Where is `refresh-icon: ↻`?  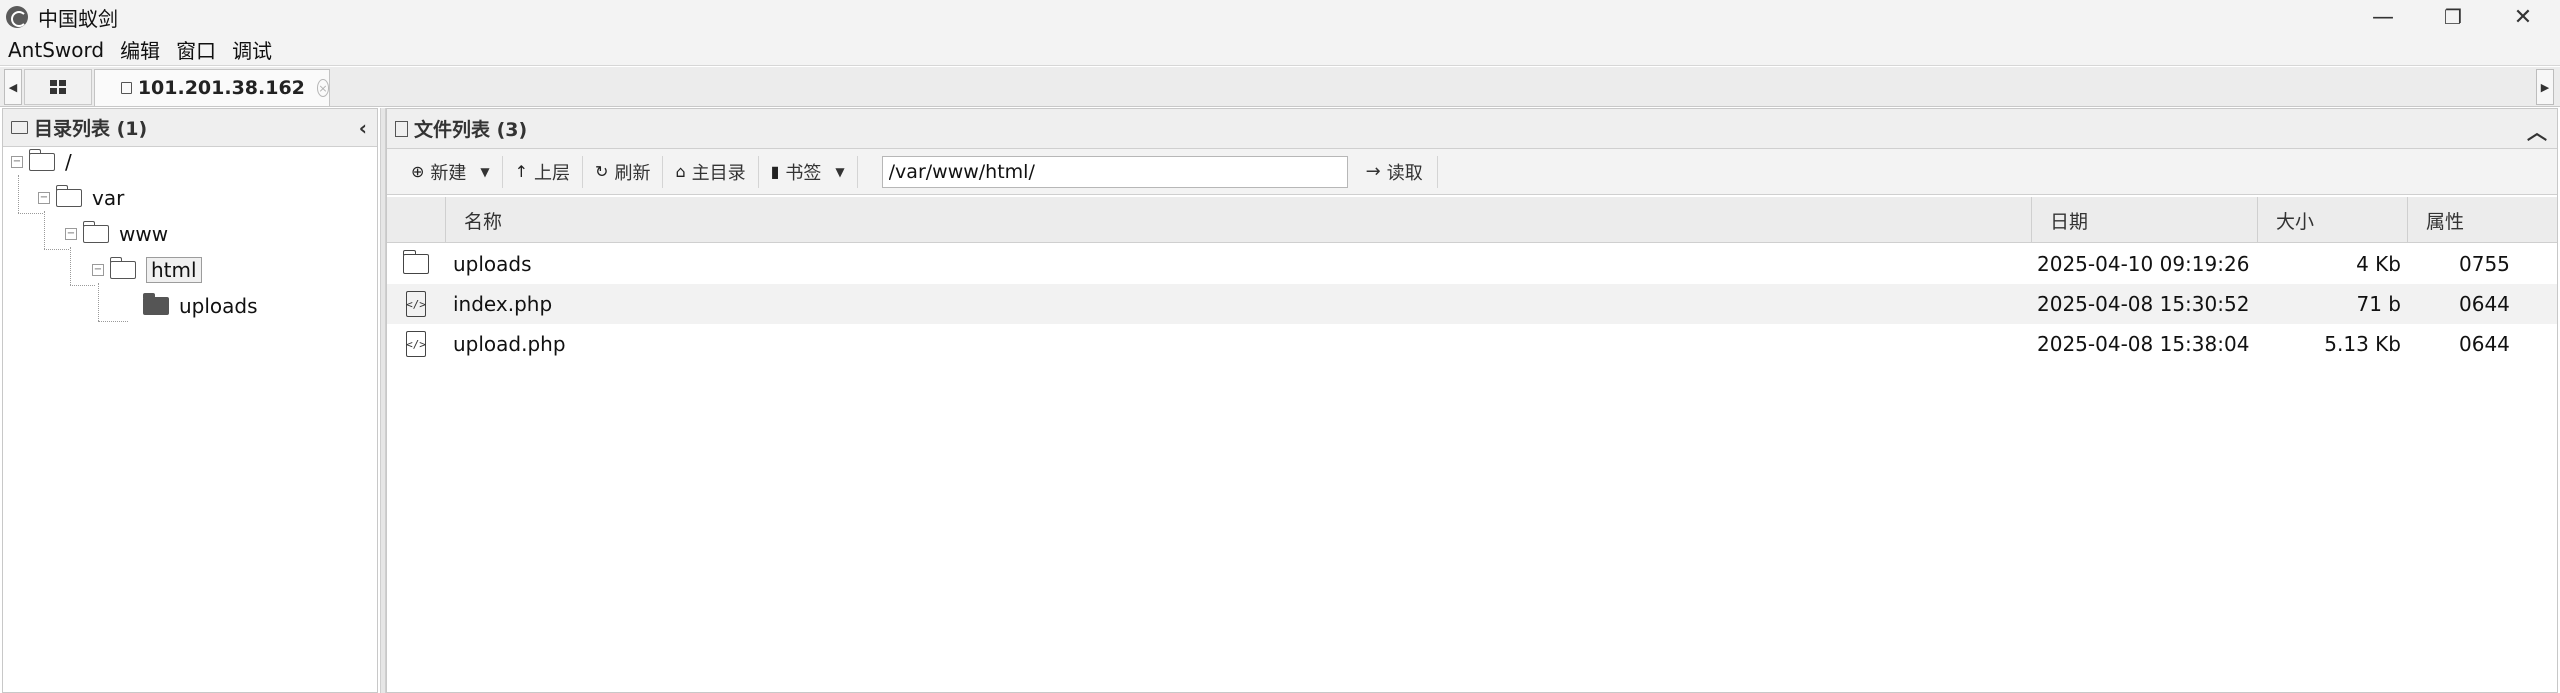 refresh-icon: ↻ is located at coordinates (602, 171).